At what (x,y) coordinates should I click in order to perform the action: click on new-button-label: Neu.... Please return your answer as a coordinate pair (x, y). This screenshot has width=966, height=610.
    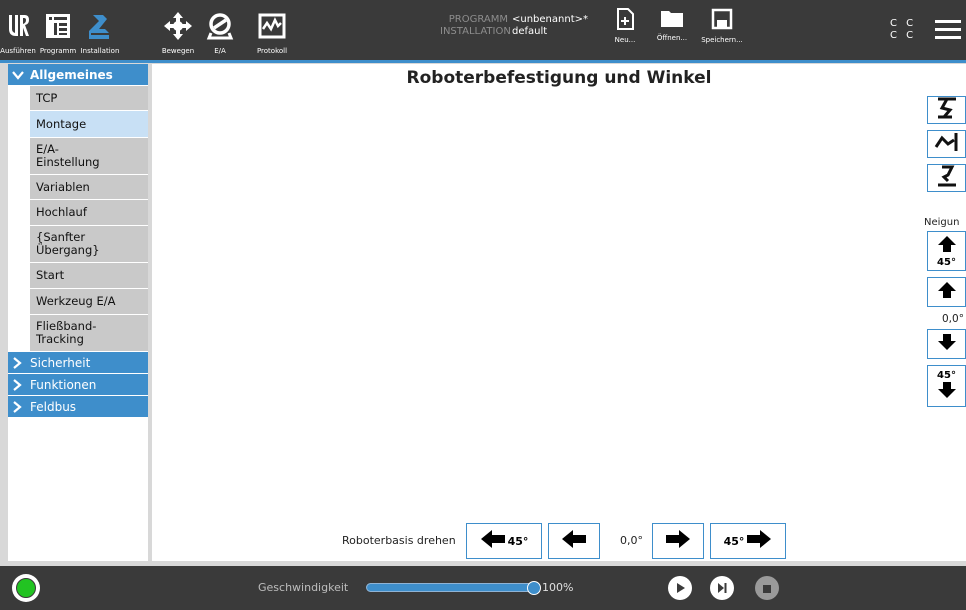
    Looking at the image, I should click on (625, 40).